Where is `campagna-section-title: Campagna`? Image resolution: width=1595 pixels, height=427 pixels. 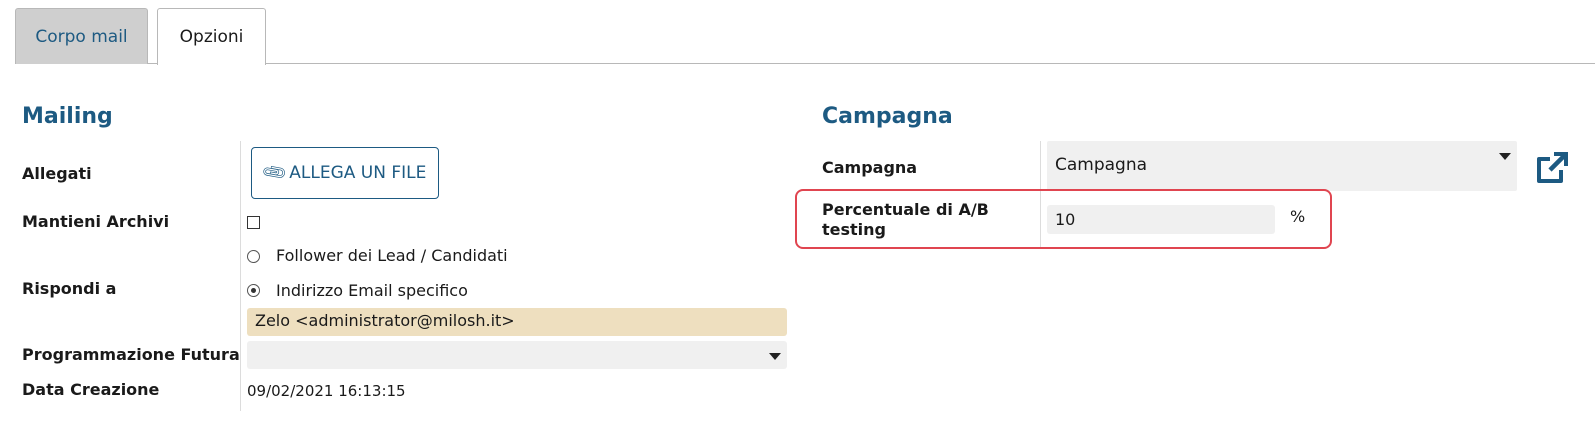 campagna-section-title: Campagna is located at coordinates (887, 116).